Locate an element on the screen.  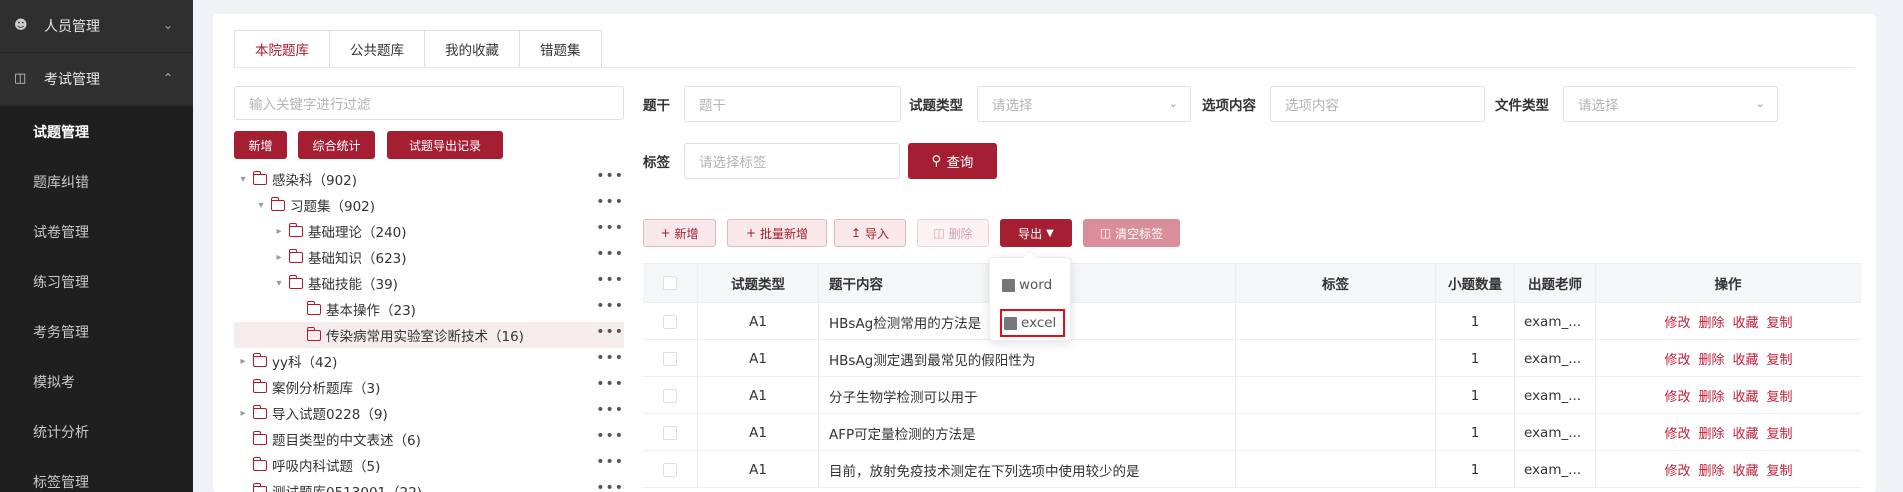
add-button: + 新增 is located at coordinates (679, 233).